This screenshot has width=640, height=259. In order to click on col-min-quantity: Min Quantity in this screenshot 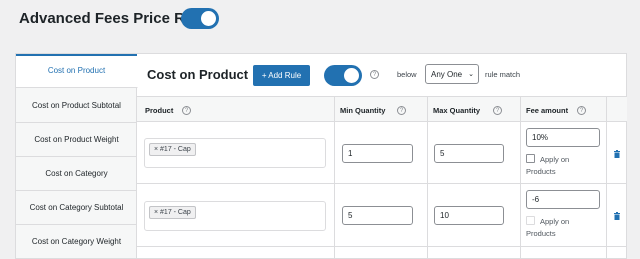, I will do `click(363, 110)`.